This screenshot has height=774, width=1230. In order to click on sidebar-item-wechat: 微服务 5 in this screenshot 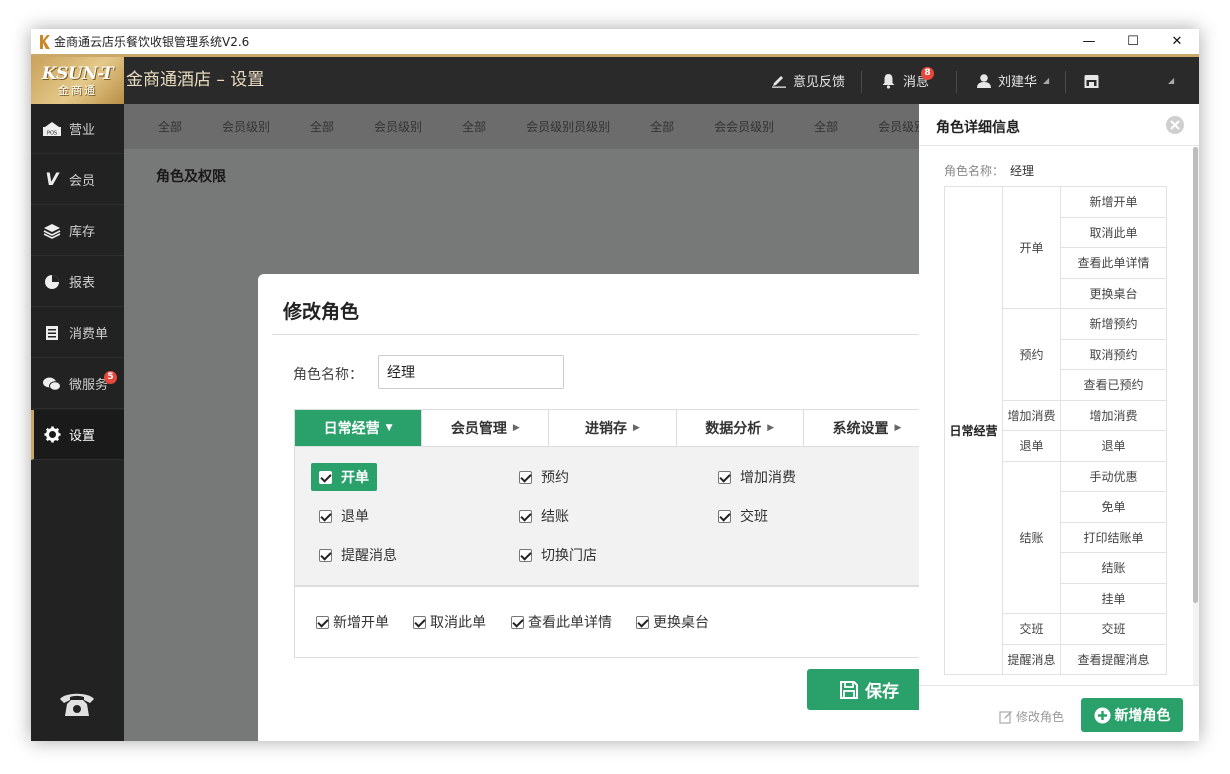, I will do `click(77, 384)`.